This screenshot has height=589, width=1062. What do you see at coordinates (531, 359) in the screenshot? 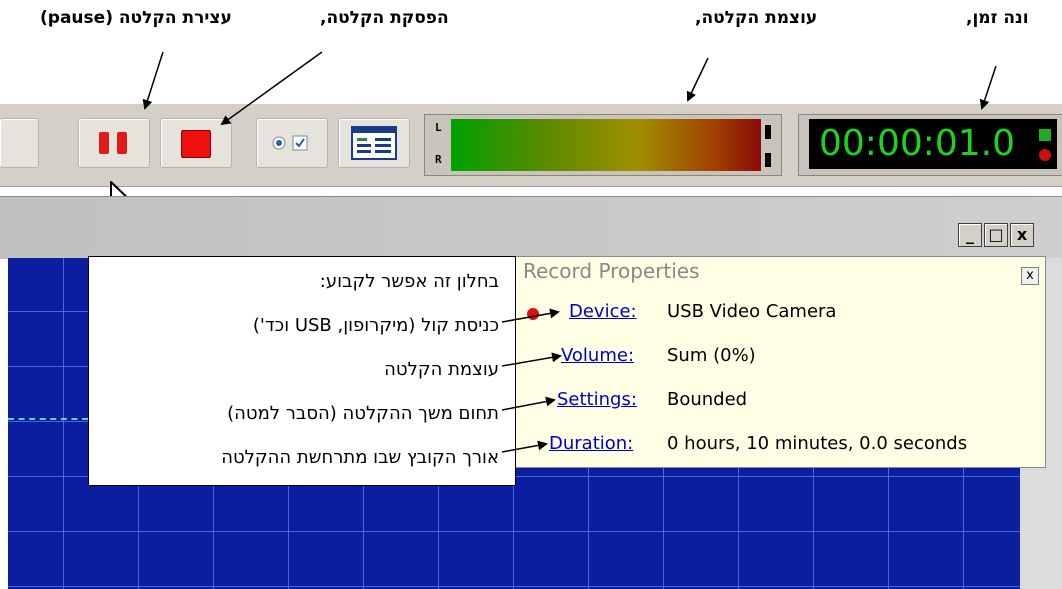
I see `arrow-volume-row` at bounding box center [531, 359].